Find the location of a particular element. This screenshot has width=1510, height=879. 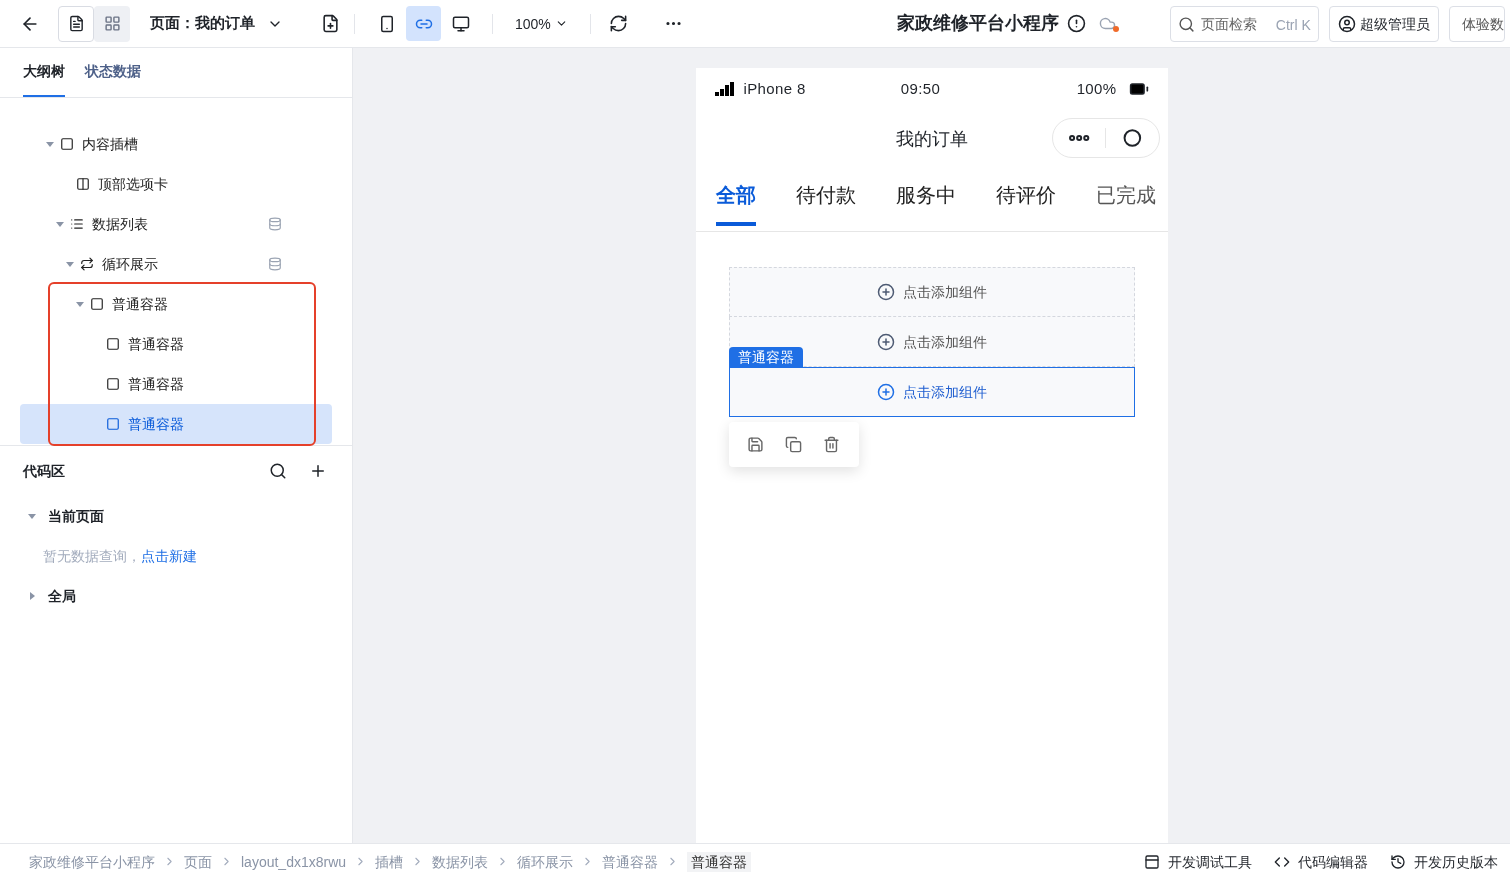

selection-tag: 普通容器 is located at coordinates (765, 357).